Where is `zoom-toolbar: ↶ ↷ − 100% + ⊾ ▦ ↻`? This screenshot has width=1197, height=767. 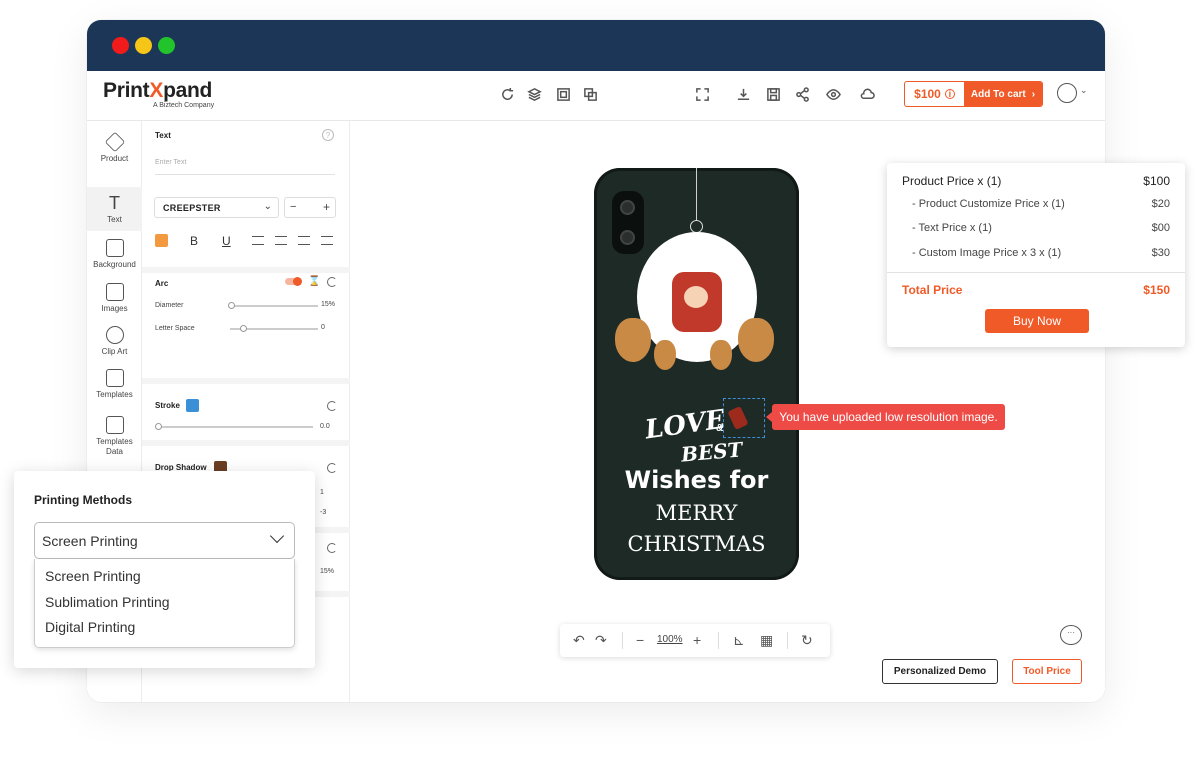 zoom-toolbar: ↶ ↷ − 100% + ⊾ ▦ ↻ is located at coordinates (695, 640).